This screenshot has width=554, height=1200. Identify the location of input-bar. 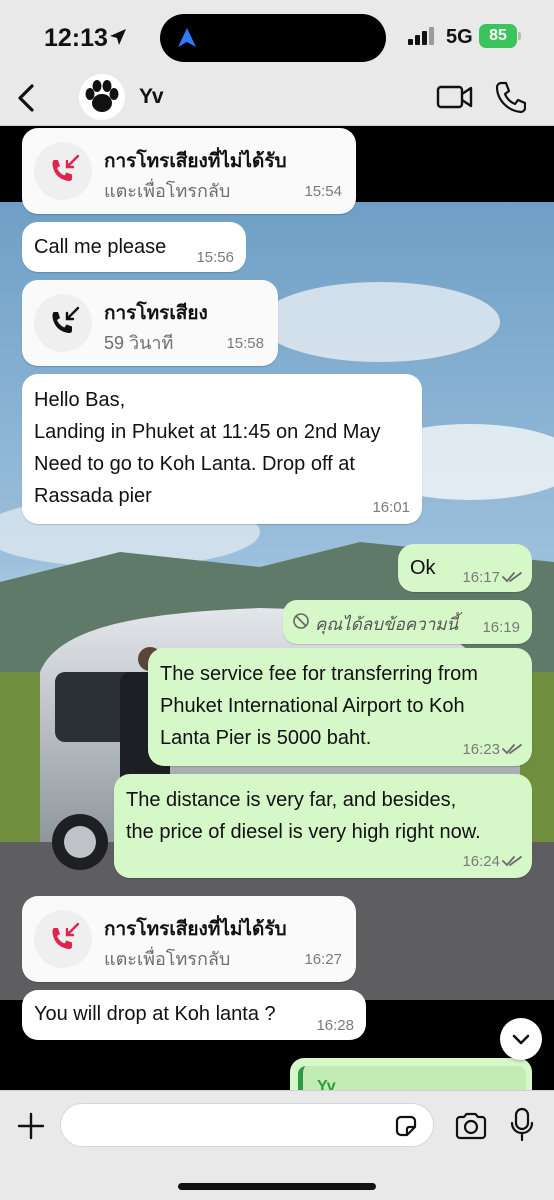
(277, 1145).